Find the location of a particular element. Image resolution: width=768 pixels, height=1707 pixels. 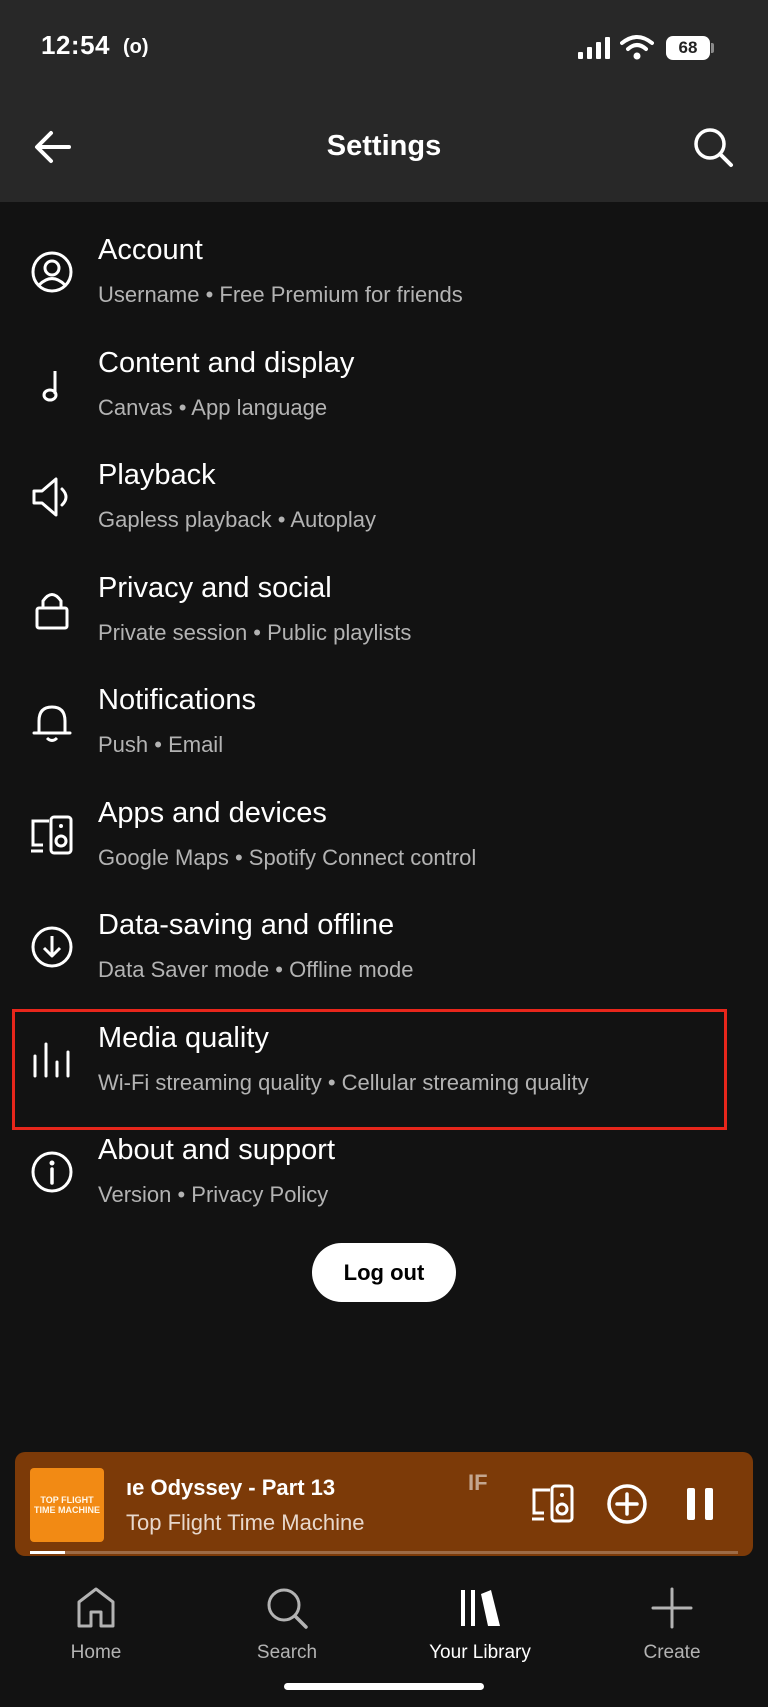

settings-header: Settings is located at coordinates (384, 151).